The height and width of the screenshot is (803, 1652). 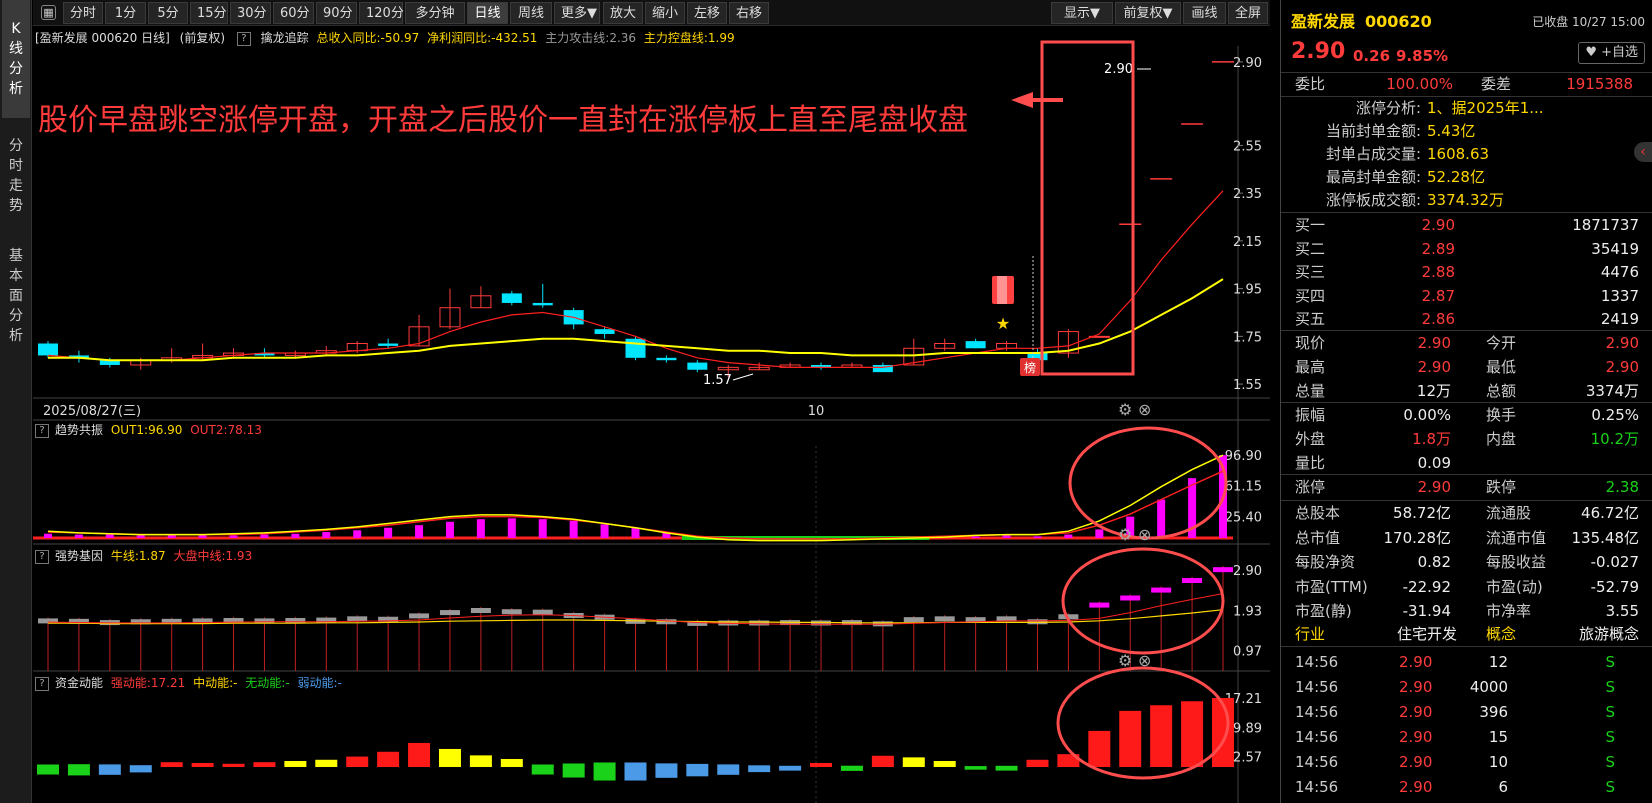 What do you see at coordinates (1248, 13) in the screenshot?
I see `tool-right-3: 全屏` at bounding box center [1248, 13].